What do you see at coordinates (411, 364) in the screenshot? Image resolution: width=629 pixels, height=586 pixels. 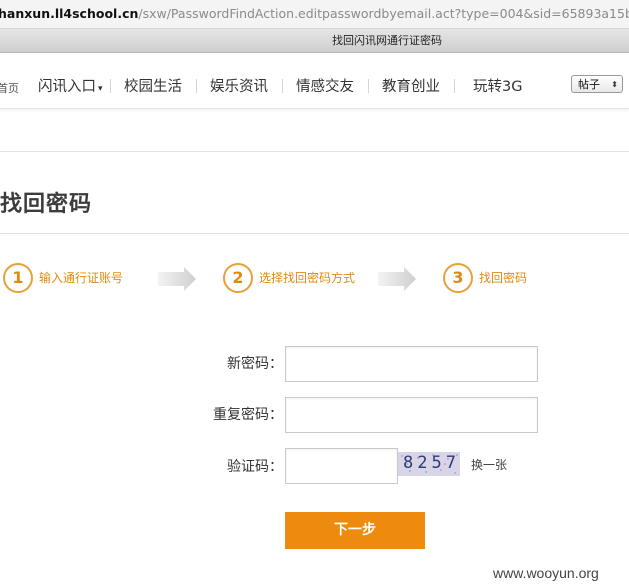 I see `new-password-field` at bounding box center [411, 364].